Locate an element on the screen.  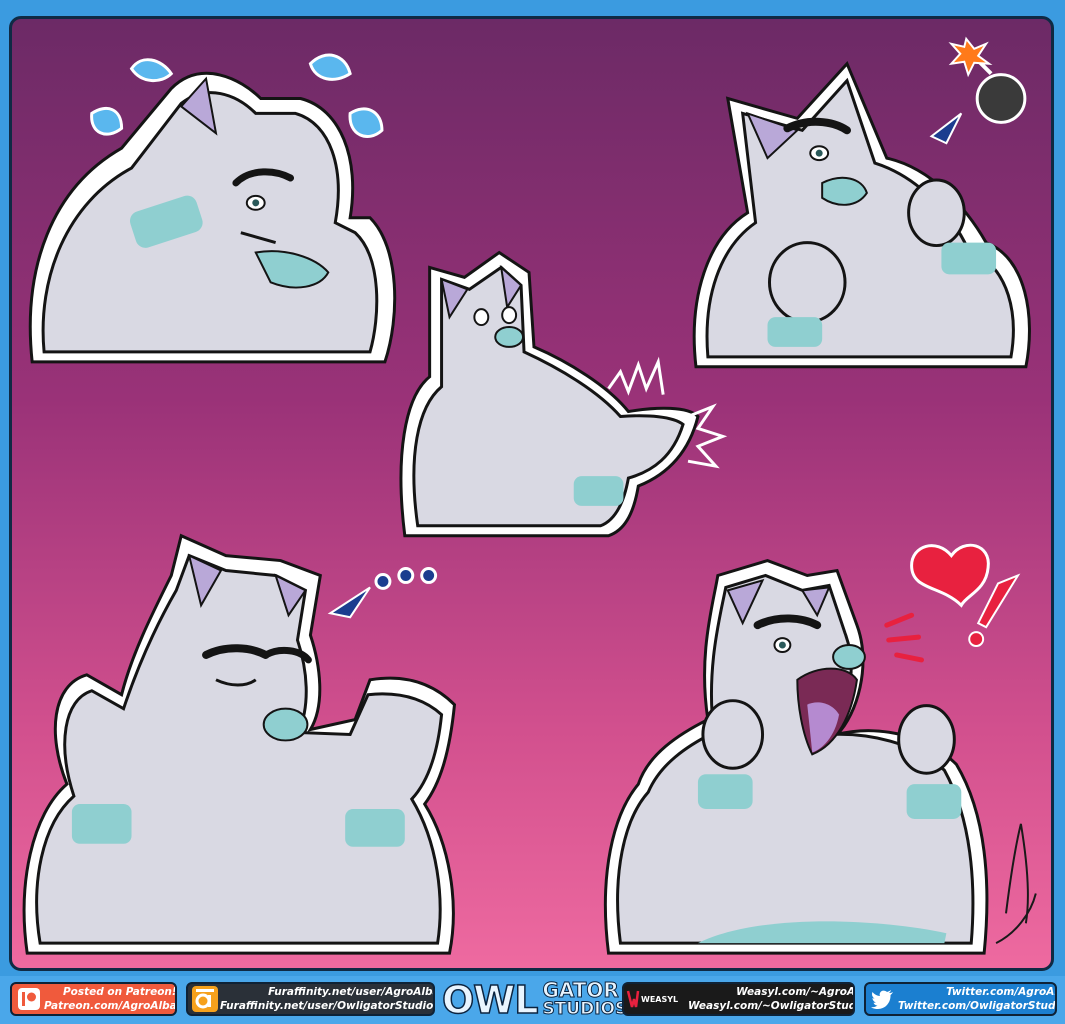
patreon-icon is located at coordinates (29, 999).